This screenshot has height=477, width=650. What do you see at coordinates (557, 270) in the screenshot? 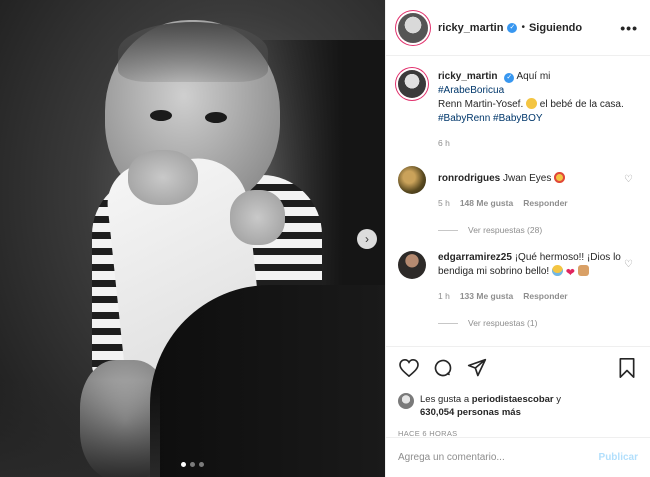
I see `crying-emoji-icon` at bounding box center [557, 270].